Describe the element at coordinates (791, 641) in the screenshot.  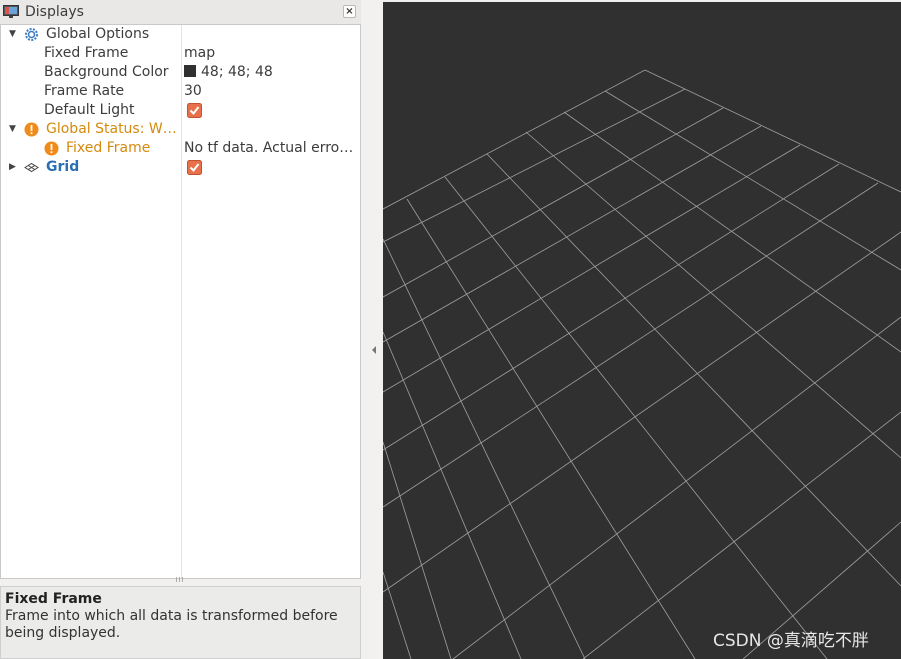
I see `watermark: CSDN @真滴吃不胖` at that location.